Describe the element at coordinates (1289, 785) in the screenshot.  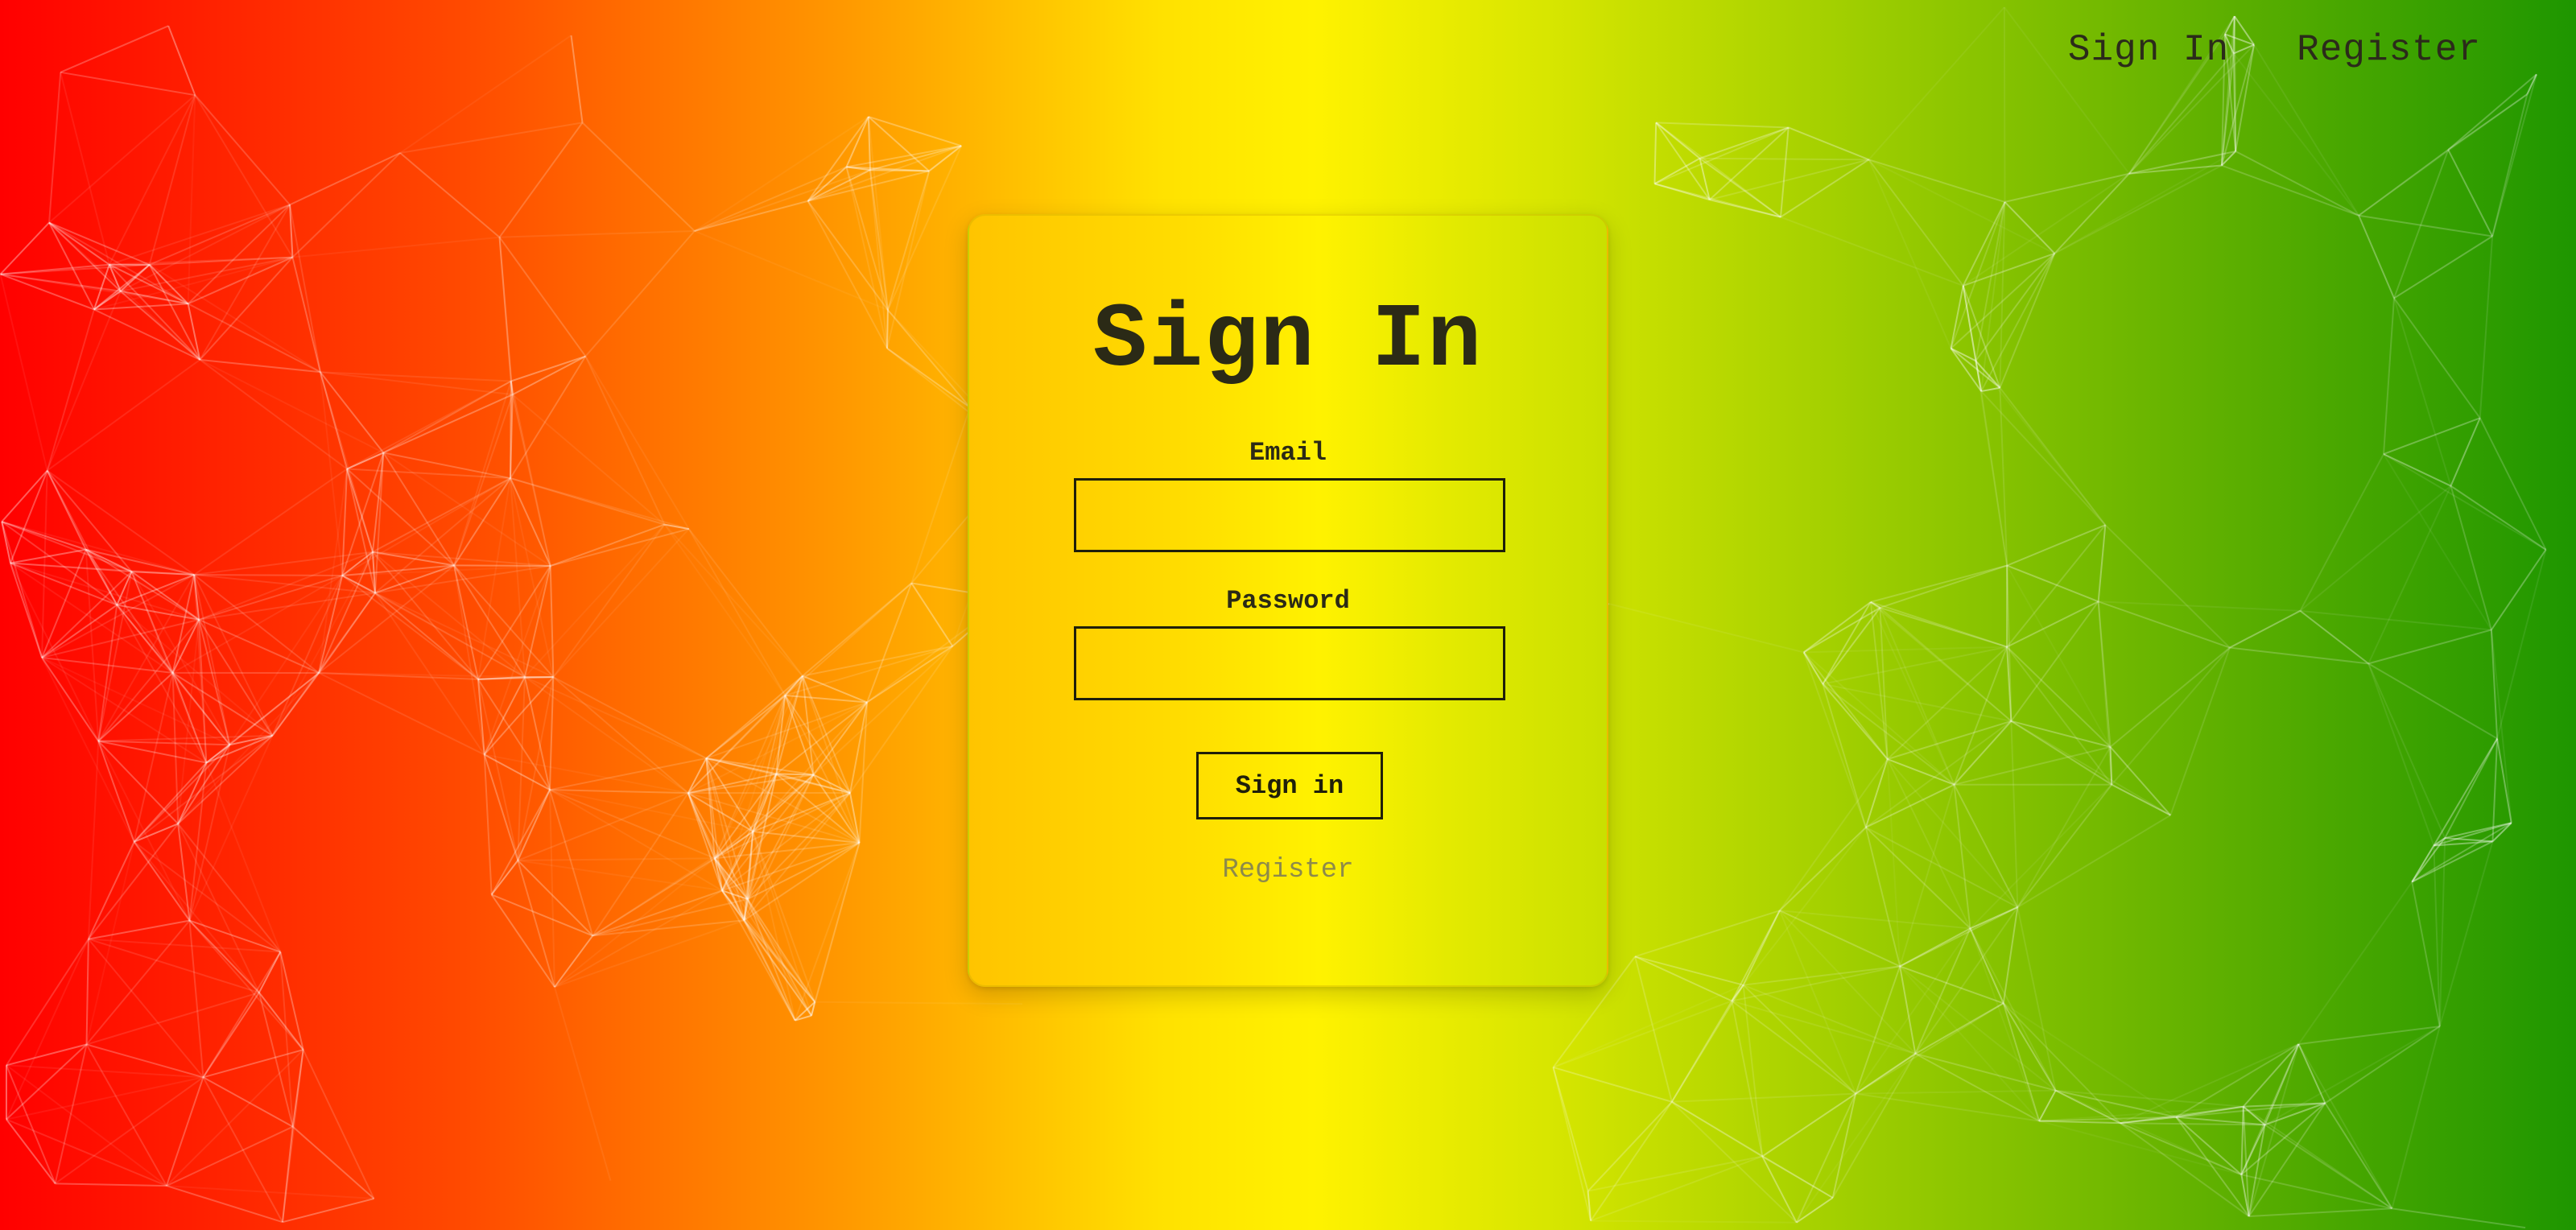
I see `sign-in-button: Sign in` at that location.